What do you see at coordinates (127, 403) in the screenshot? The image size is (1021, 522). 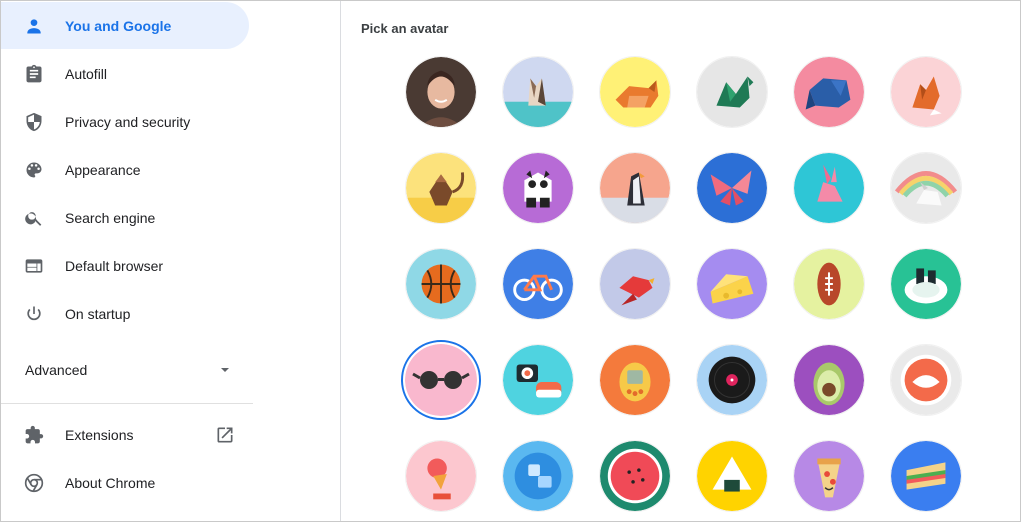 I see `sidebar-divider` at bounding box center [127, 403].